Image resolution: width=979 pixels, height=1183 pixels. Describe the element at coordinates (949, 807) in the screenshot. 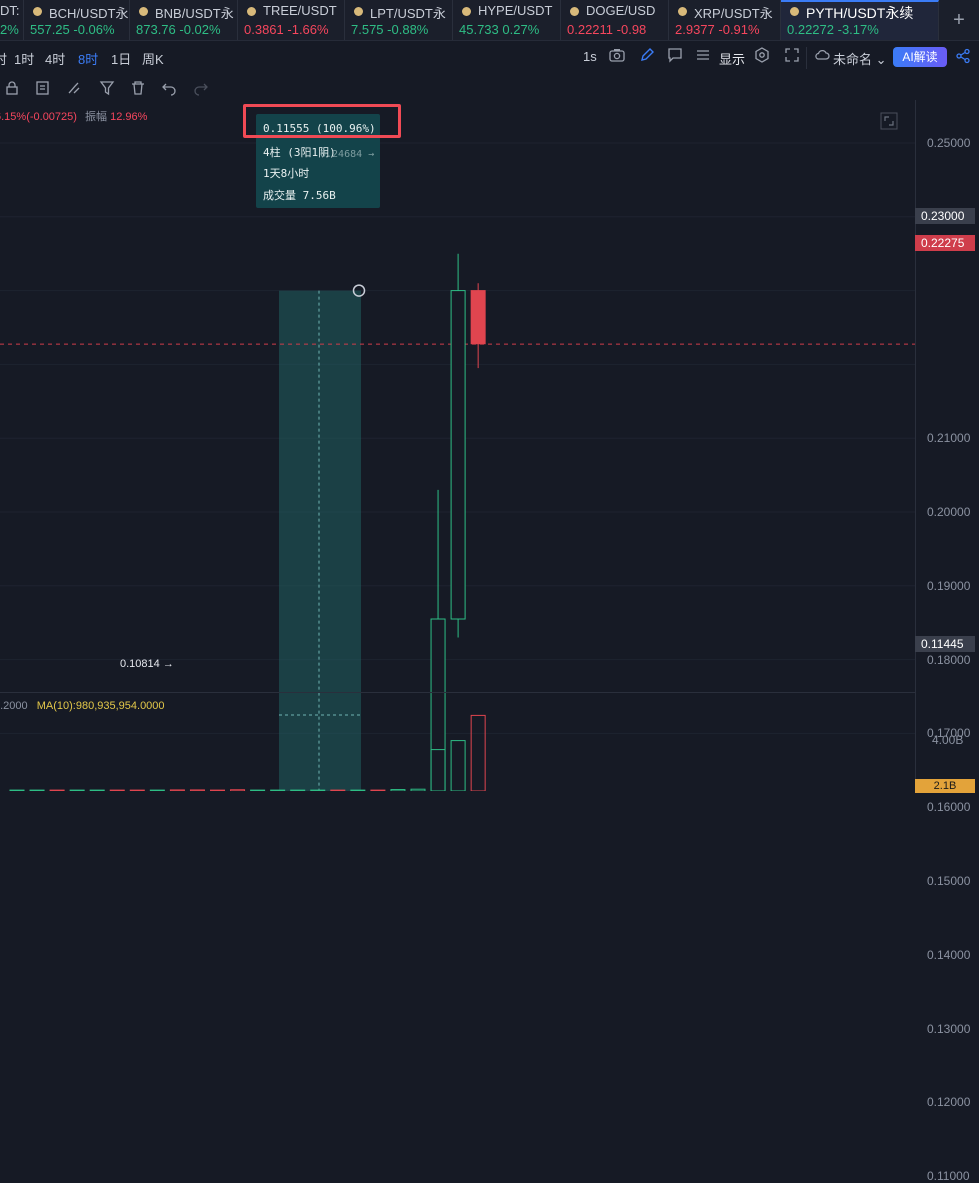

I see `price-axis-label: 0.16000` at that location.